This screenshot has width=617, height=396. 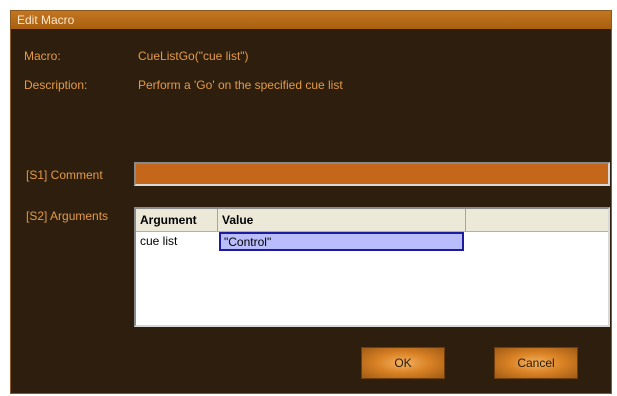 What do you see at coordinates (341, 241) in the screenshot?
I see `value-cell-selected: "Control"` at bounding box center [341, 241].